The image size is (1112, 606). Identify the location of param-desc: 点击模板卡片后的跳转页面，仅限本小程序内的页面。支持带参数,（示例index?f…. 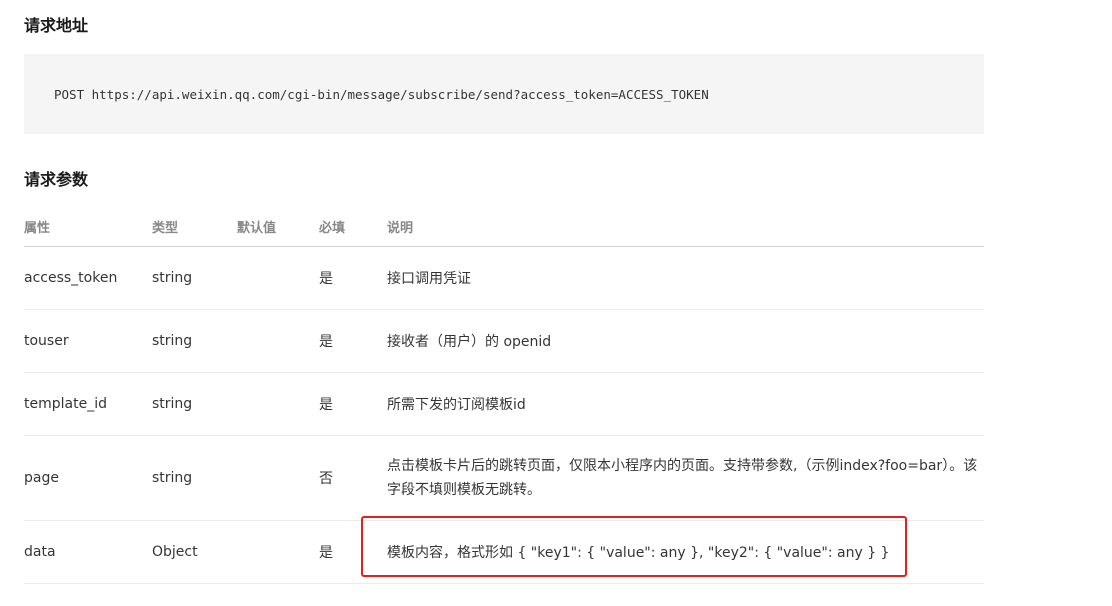
(685, 478).